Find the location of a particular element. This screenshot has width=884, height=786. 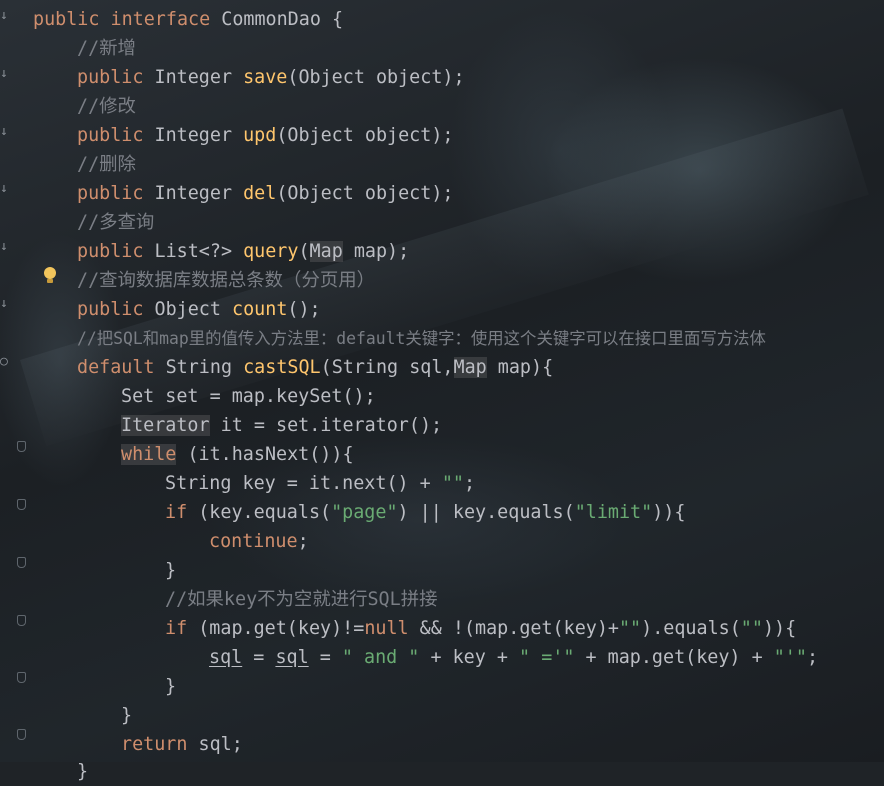

code-token: Iterator is located at coordinates (165, 425).